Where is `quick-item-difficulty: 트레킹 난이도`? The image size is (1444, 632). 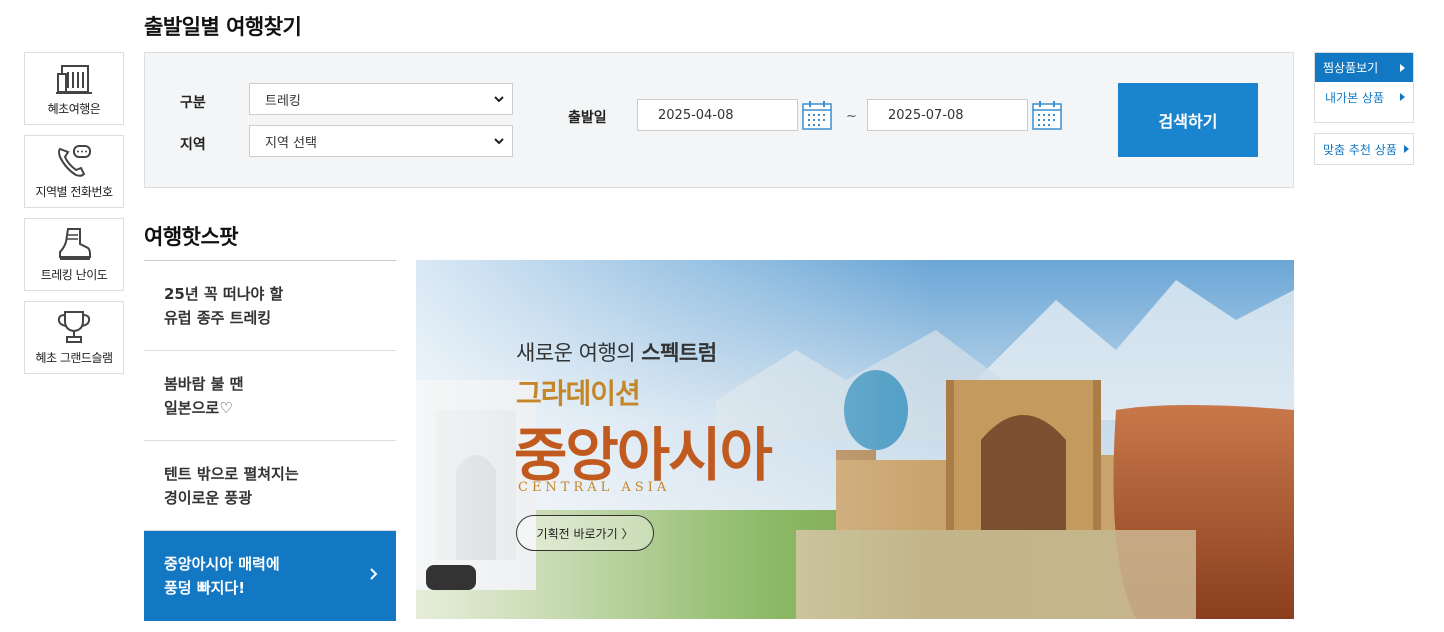
quick-item-difficulty: 트레킹 난이도 is located at coordinates (74, 254).